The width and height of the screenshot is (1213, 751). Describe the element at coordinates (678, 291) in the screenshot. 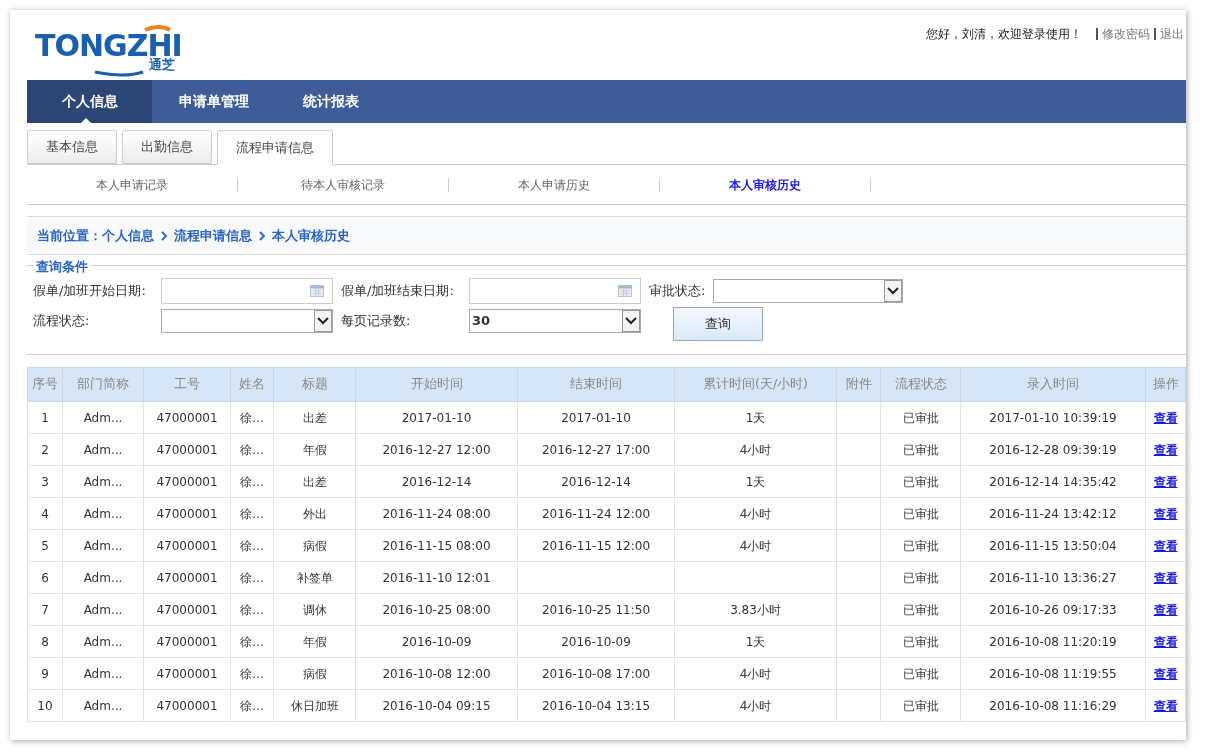

I see `field-label: 审批状态:` at that location.